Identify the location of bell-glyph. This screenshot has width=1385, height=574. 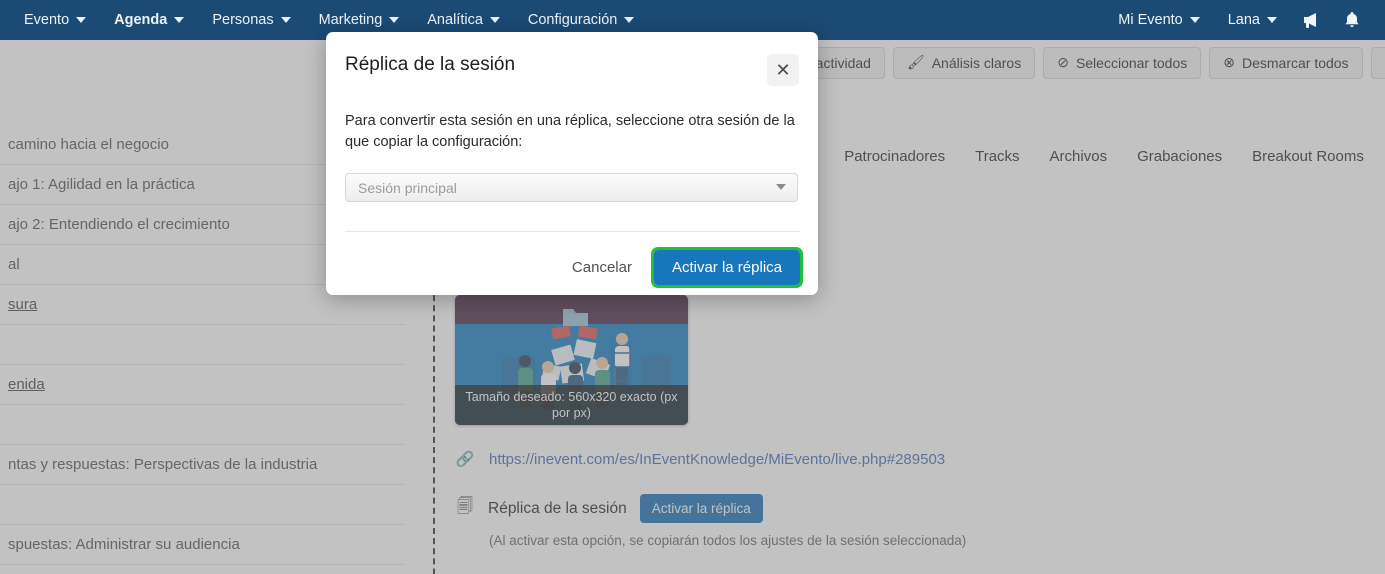
(1352, 20).